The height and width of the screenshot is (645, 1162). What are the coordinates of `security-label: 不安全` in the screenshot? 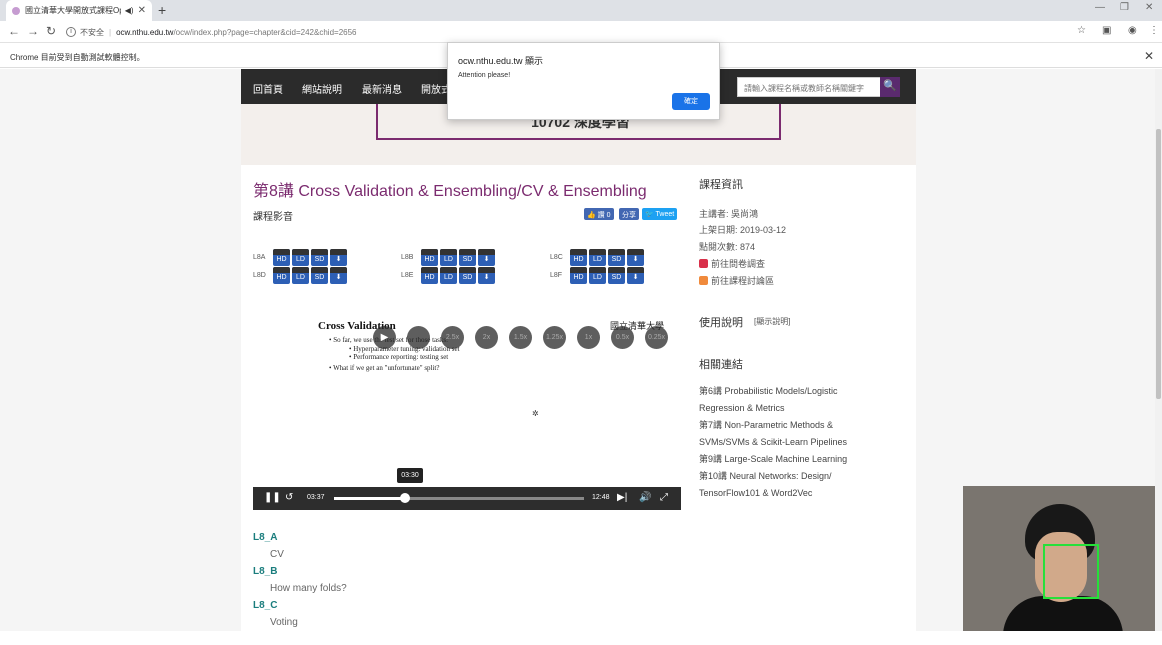 It's located at (92, 32).